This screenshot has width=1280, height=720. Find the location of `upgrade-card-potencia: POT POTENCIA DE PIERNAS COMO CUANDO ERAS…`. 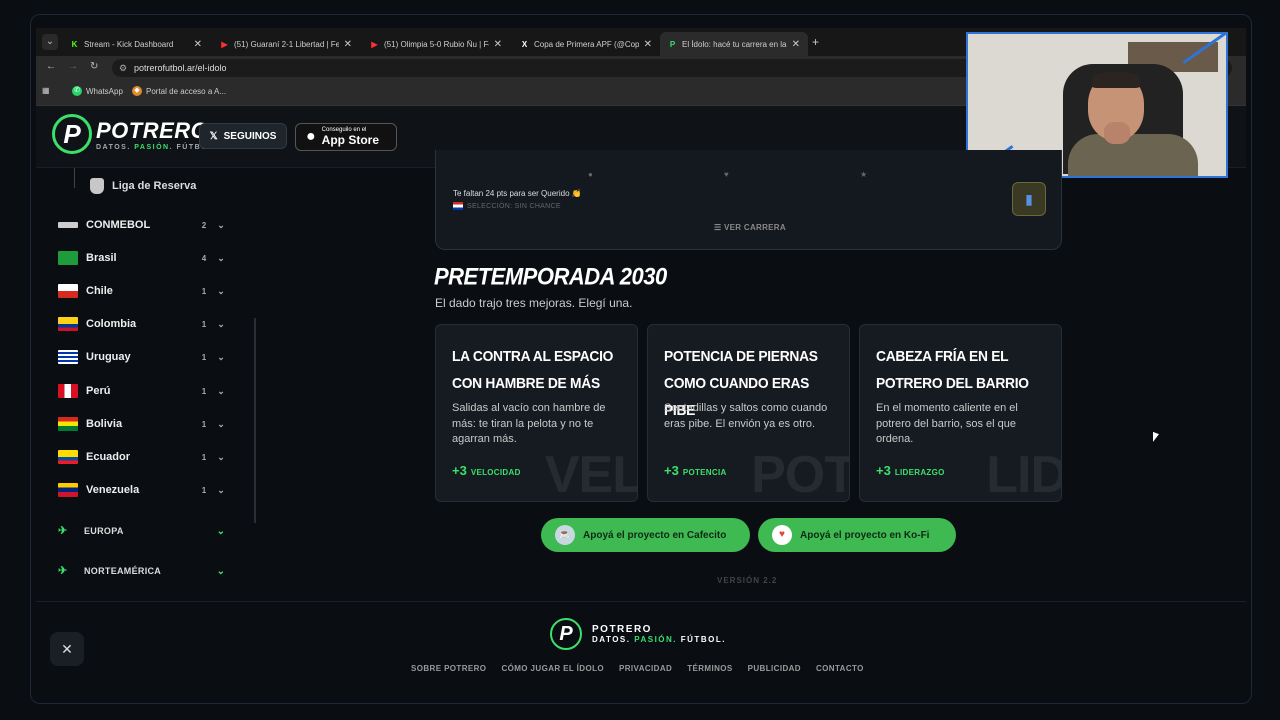

upgrade-card-potencia: POT POTENCIA DE PIERNAS COMO CUANDO ERAS… is located at coordinates (748, 413).